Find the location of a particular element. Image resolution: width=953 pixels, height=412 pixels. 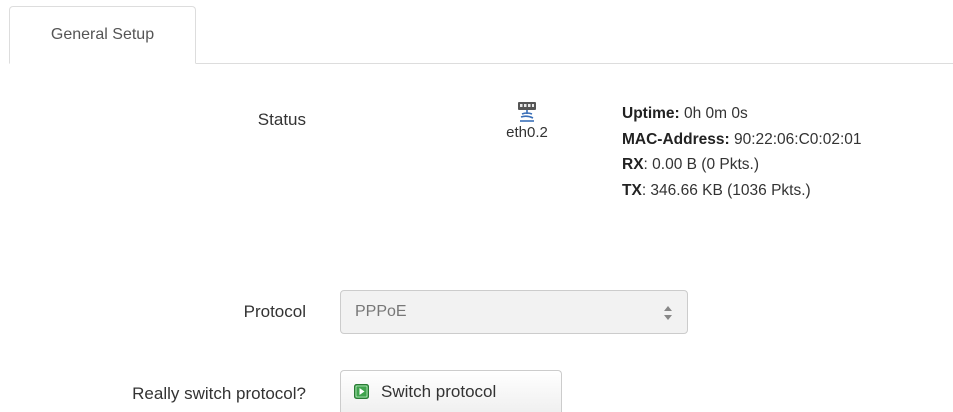

go-arrow-icon is located at coordinates (361, 391).